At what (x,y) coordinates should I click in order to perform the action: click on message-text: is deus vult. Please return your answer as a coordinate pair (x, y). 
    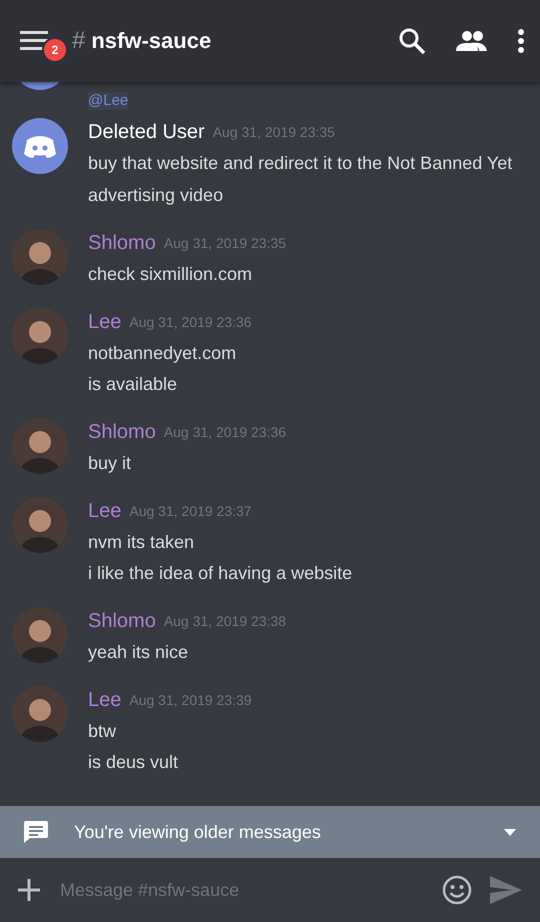
    Looking at the image, I should click on (134, 762).